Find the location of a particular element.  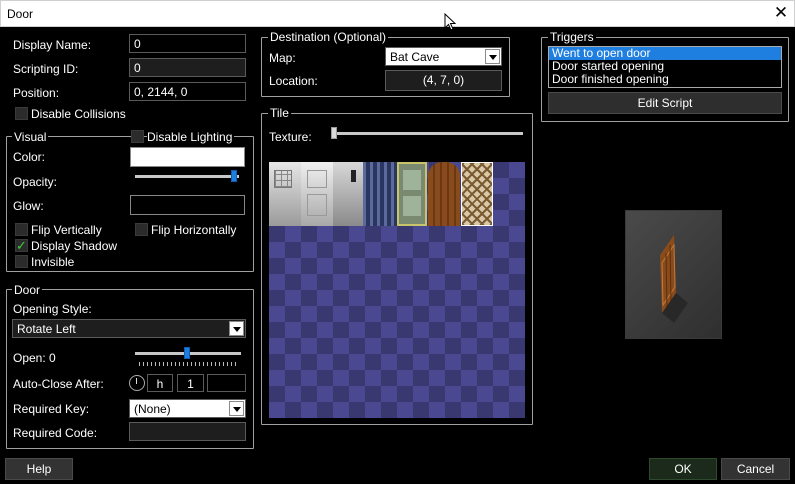

disable-lighting-checkbox is located at coordinates (137, 136).